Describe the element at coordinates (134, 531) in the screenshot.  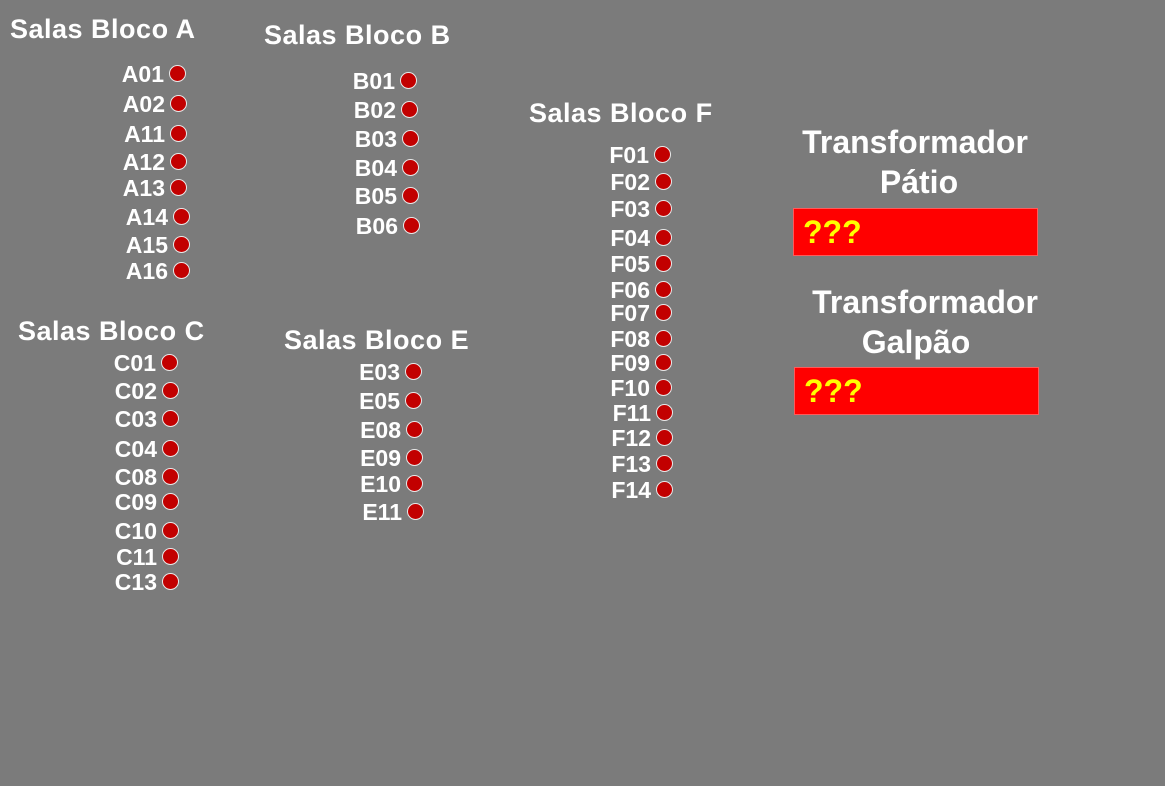
I see `room-c10: C10` at that location.